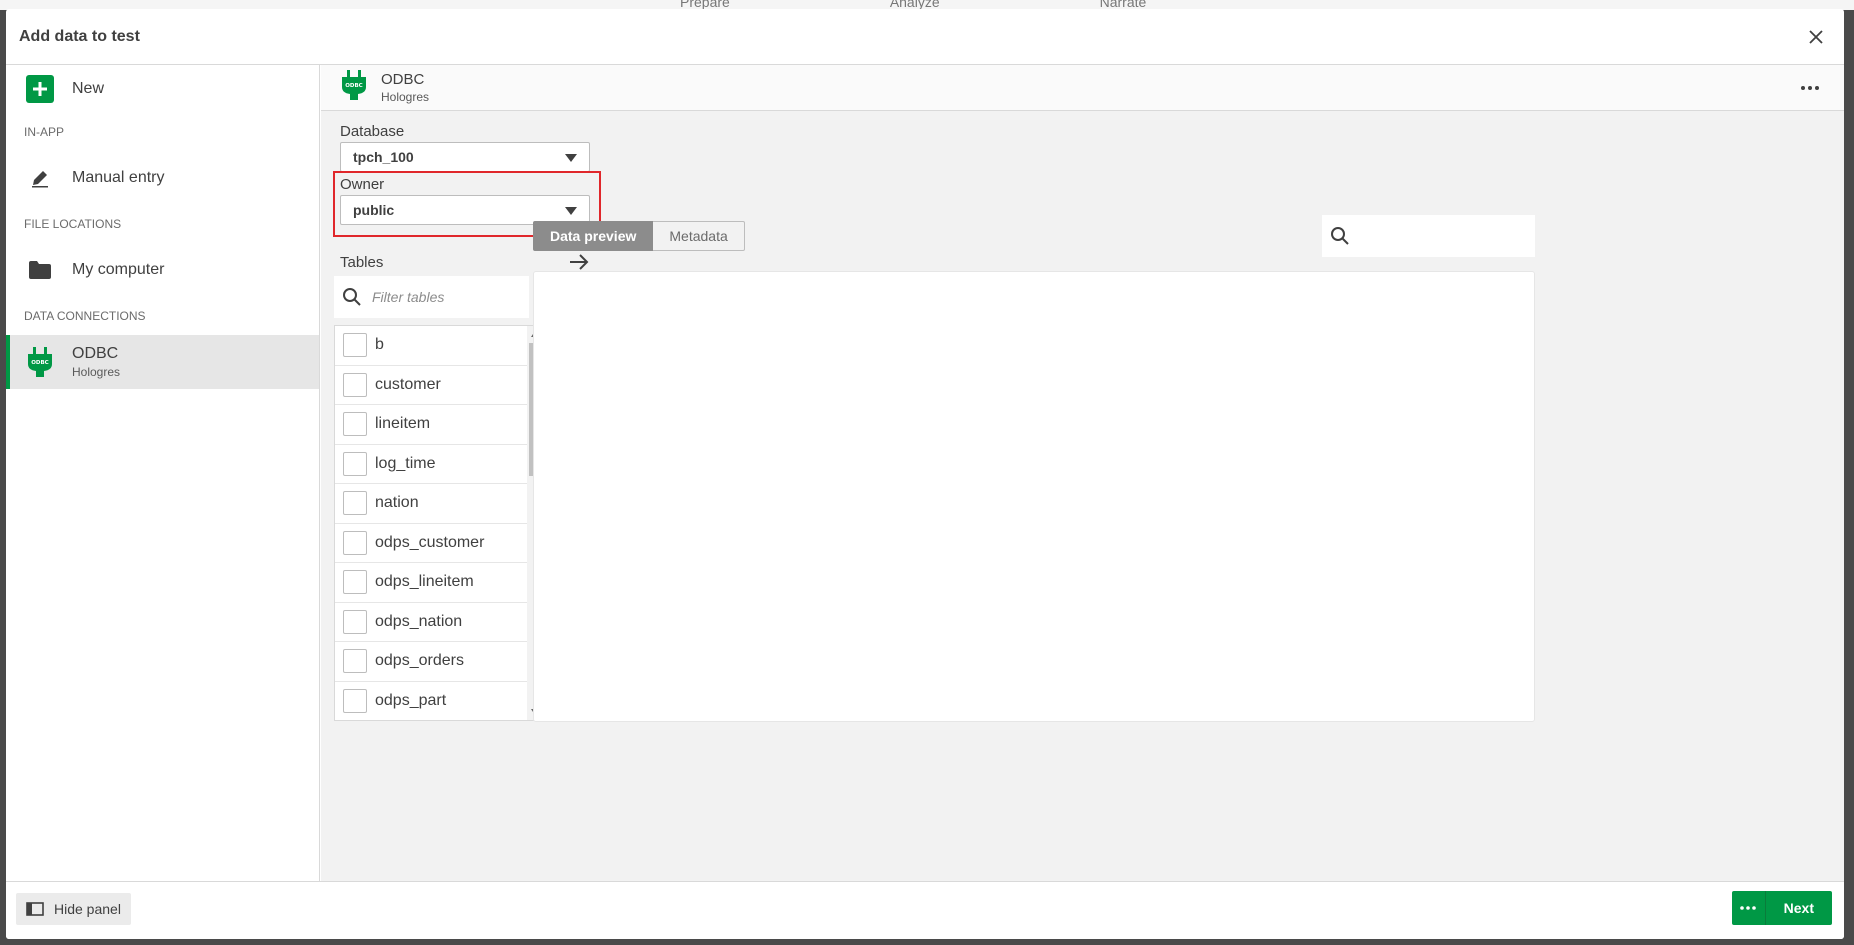 The image size is (1854, 945). What do you see at coordinates (162, 89) in the screenshot?
I see `sidebar-item-new: New` at bounding box center [162, 89].